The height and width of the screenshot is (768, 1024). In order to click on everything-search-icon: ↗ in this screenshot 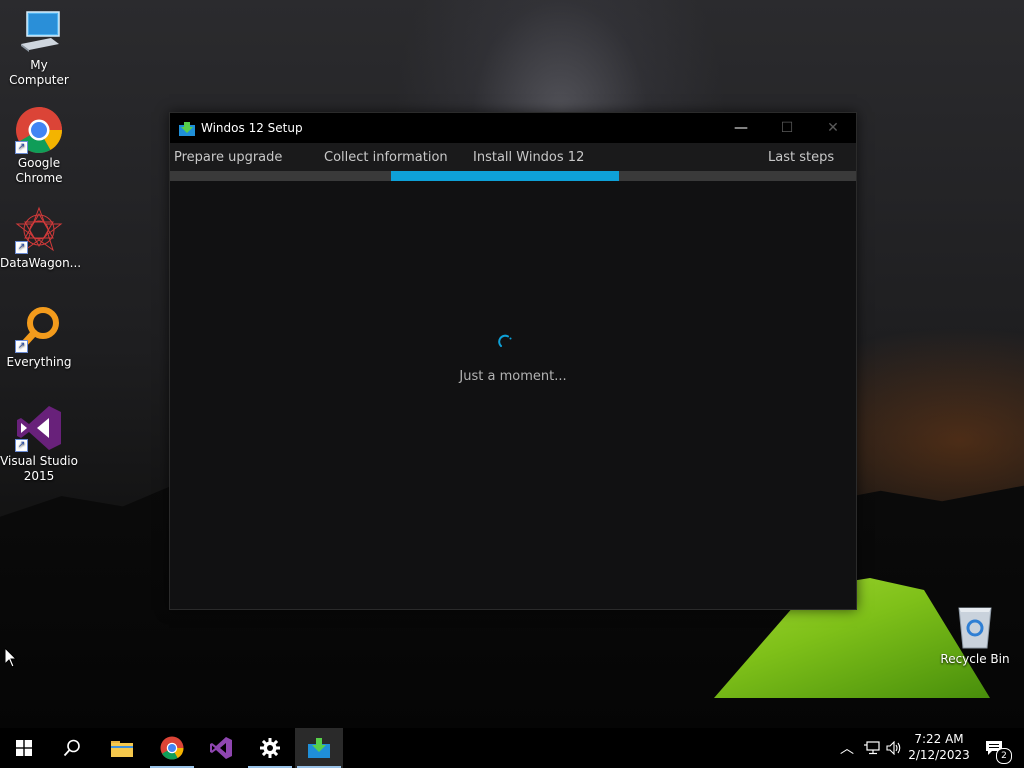, I will do `click(39, 329)`.